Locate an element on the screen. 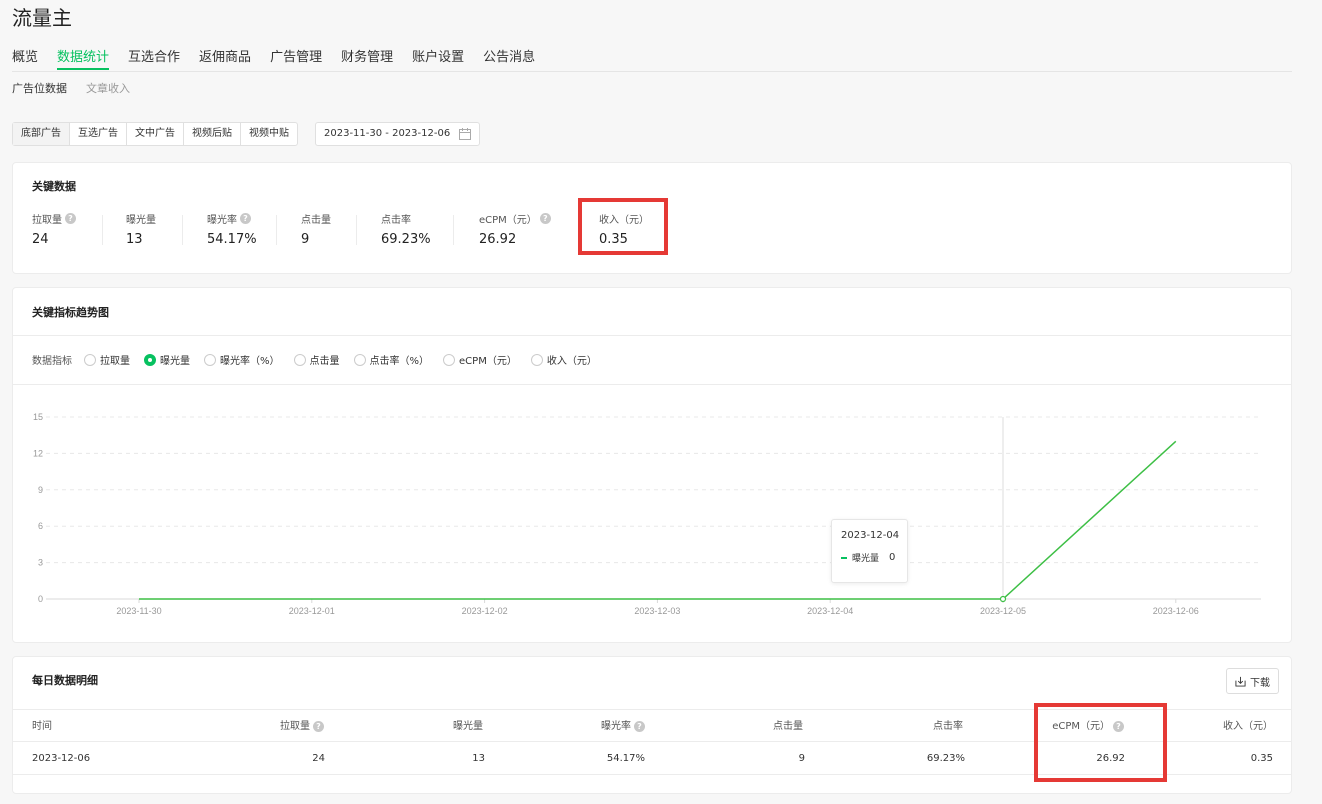 The image size is (1322, 804). col-label: 曝光率 is located at coordinates (616, 726).